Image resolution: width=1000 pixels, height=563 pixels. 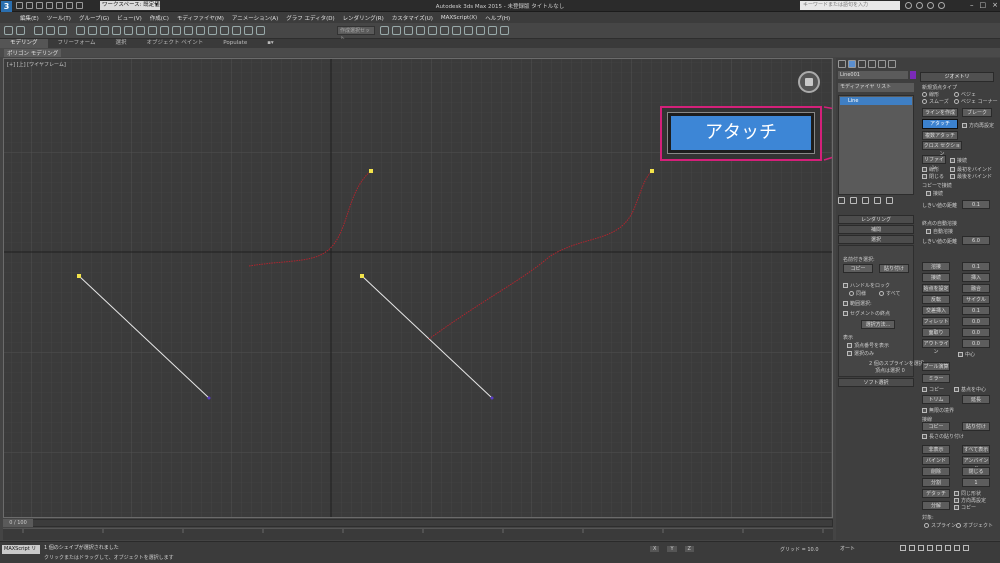 What do you see at coordinates (930, 5) in the screenshot?
I see `communication-icon` at bounding box center [930, 5].